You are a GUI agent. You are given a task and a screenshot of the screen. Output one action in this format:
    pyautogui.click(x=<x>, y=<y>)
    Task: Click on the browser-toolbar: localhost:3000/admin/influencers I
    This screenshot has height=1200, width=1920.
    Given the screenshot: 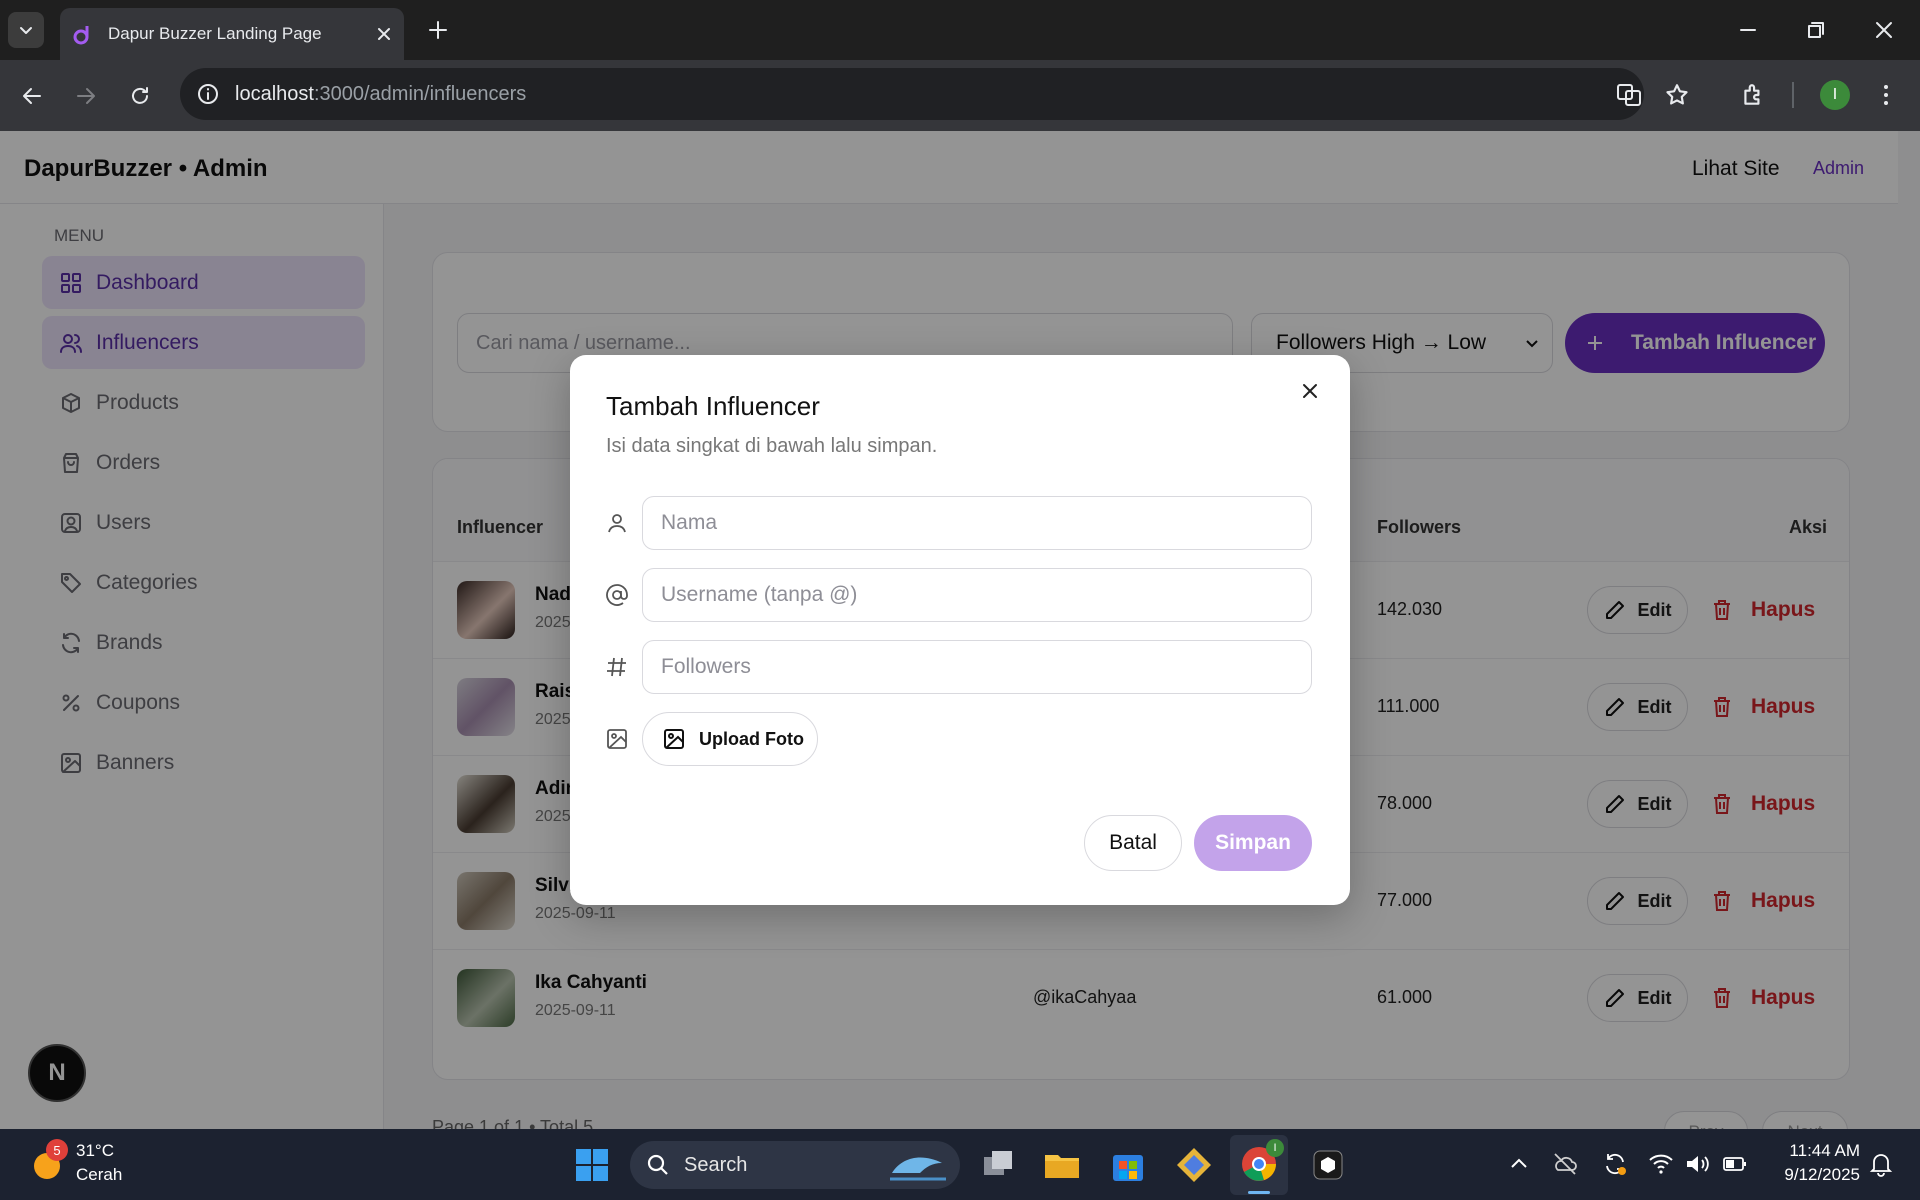 What is the action you would take?
    pyautogui.click(x=960, y=95)
    